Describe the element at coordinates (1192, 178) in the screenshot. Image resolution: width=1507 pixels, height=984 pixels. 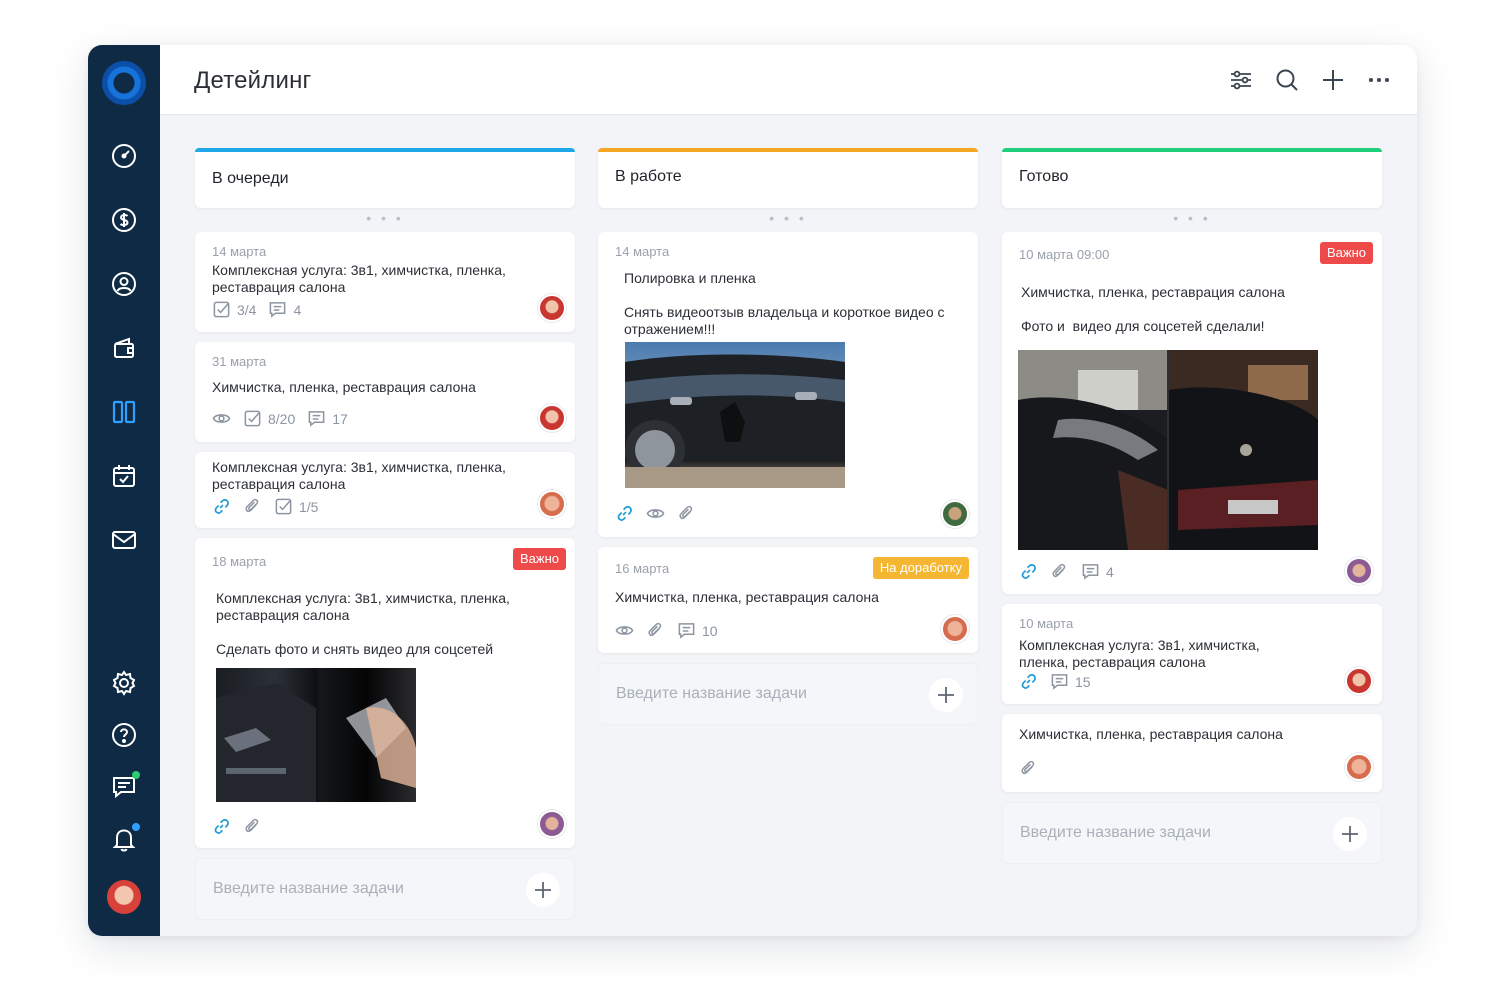
I see `column-header: Готово` at that location.